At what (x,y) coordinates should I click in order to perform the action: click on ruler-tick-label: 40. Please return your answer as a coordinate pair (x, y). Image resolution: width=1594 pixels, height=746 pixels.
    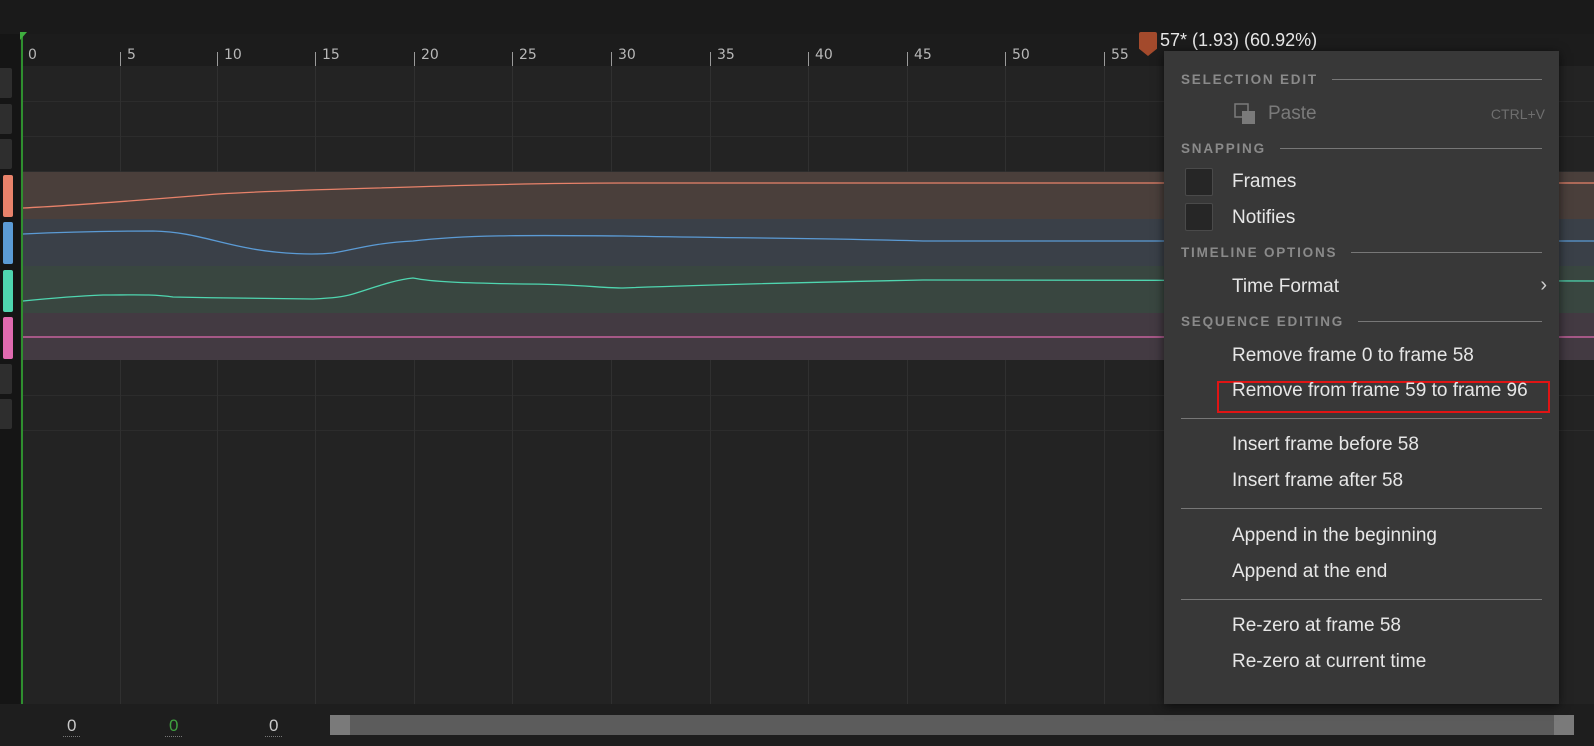
    Looking at the image, I should click on (824, 55).